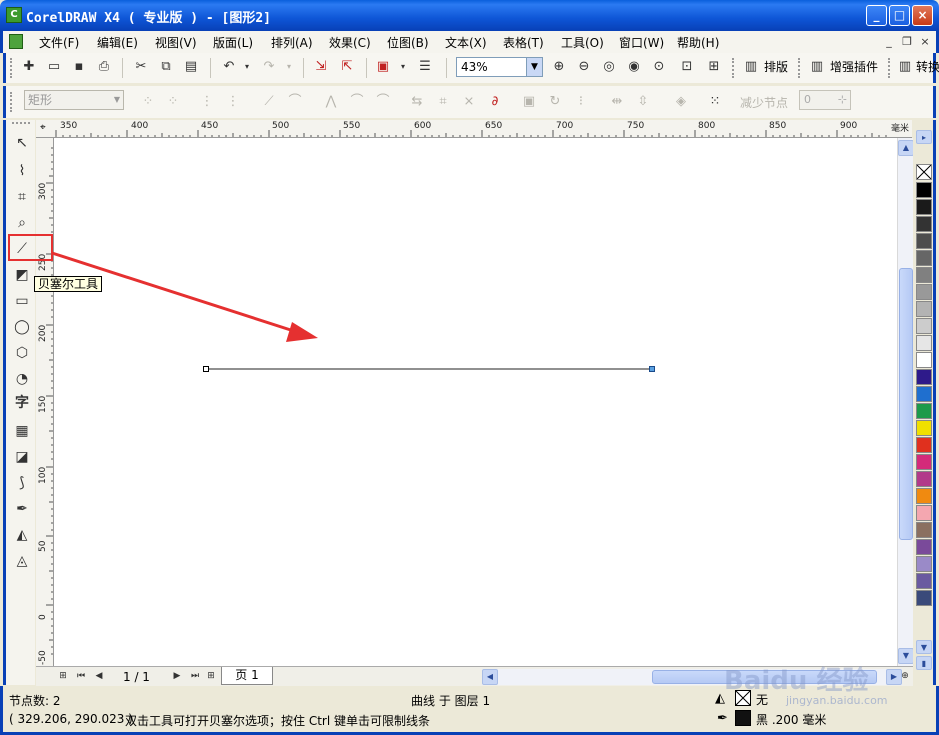 This screenshot has height=735, width=939. What do you see at coordinates (751, 67) in the screenshot?
I see `layout-plugin-icon: ▥` at bounding box center [751, 67].